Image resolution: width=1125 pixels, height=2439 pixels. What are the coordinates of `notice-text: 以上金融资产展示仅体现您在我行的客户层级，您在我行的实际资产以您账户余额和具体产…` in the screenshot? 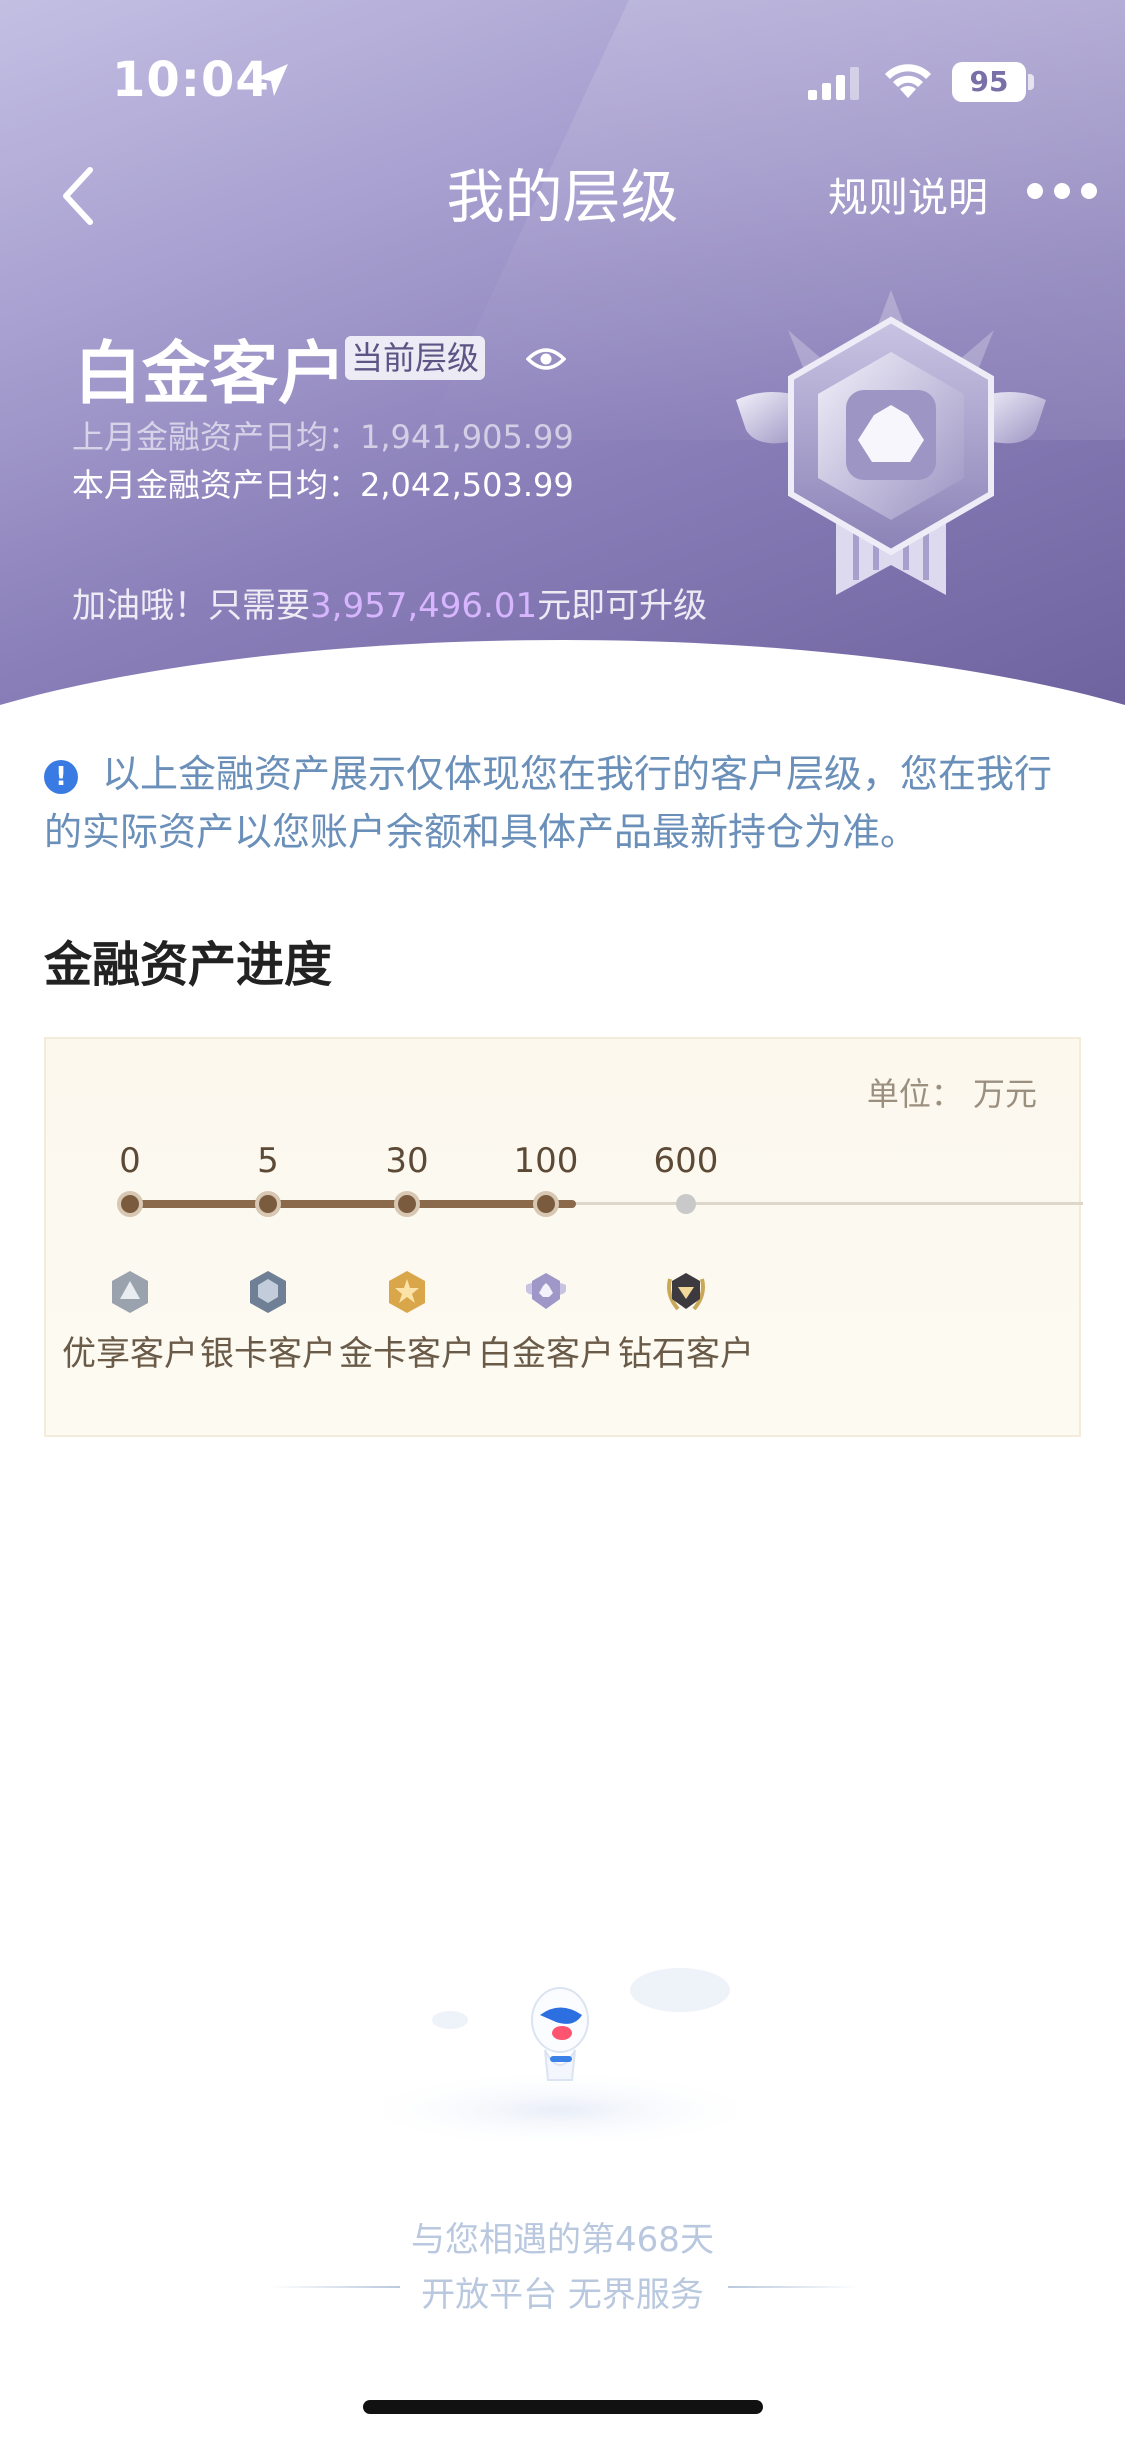 It's located at (548, 803).